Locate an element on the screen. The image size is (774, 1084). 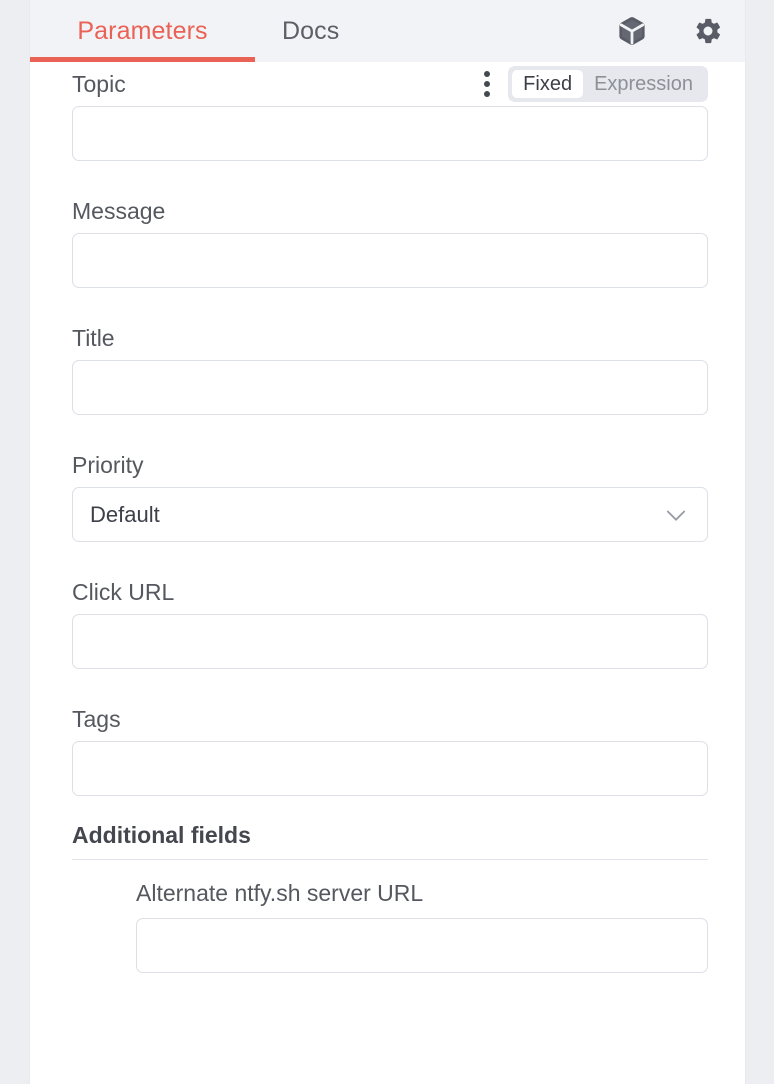
tabbar-actions is located at coordinates (670, 31).